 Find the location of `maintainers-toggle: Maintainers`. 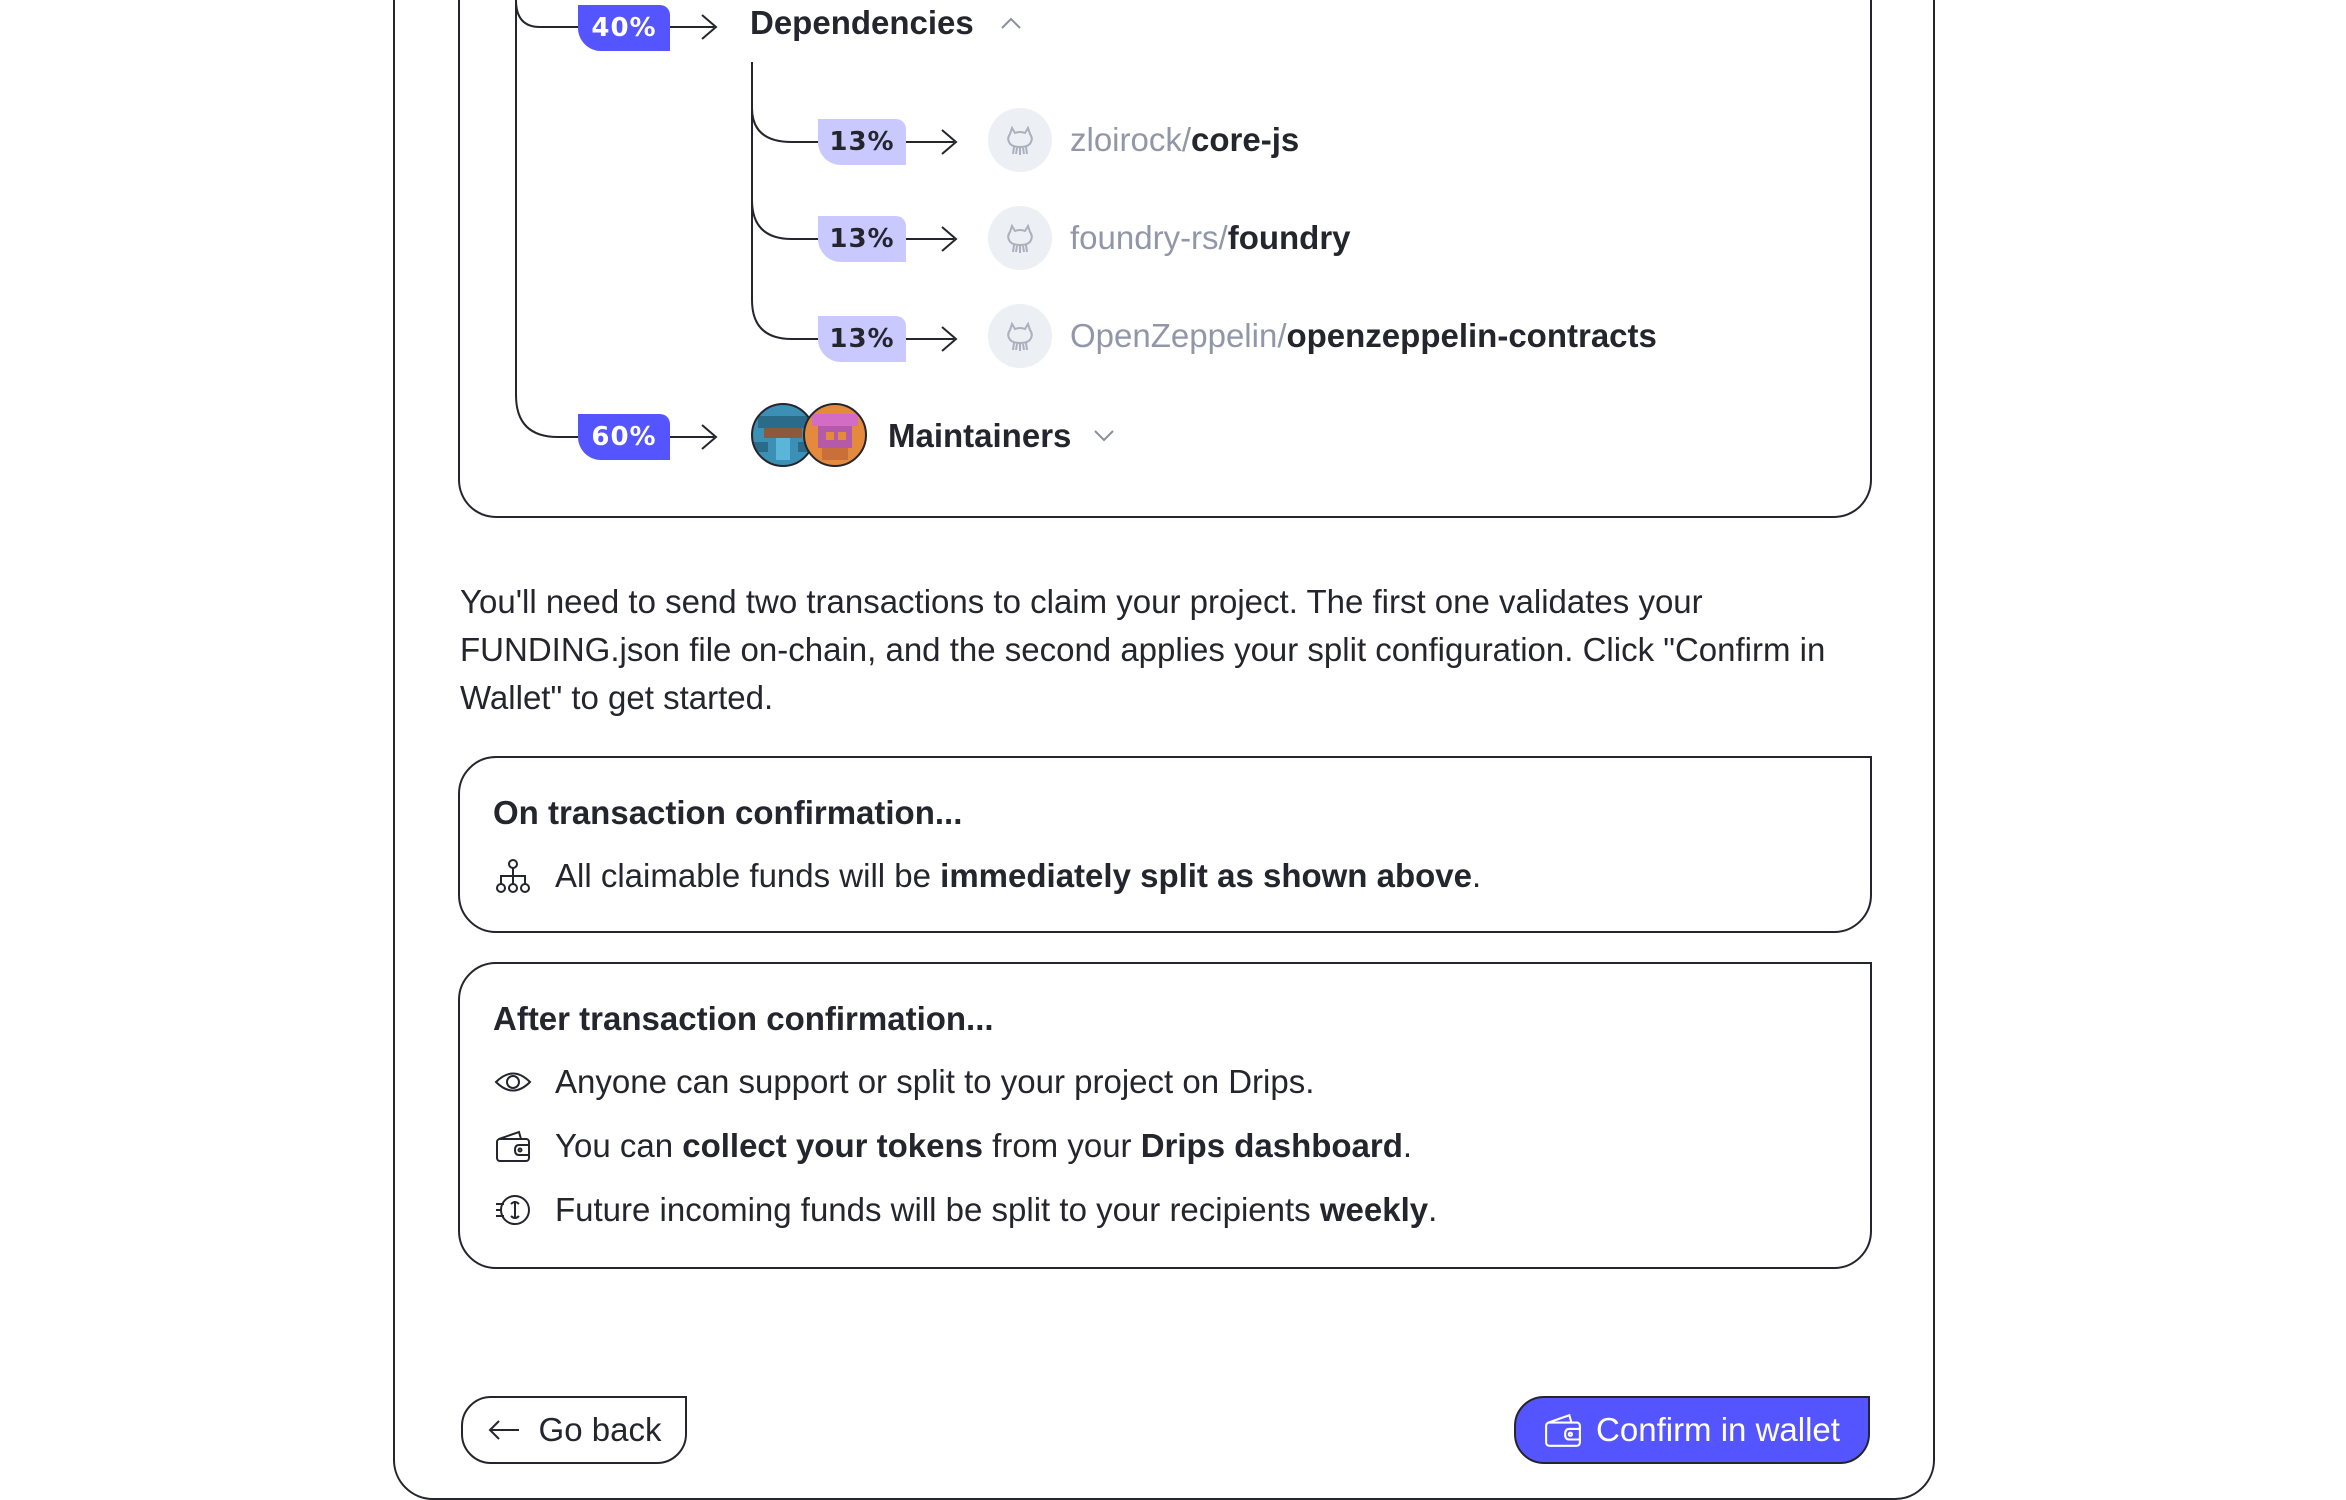

maintainers-toggle: Maintainers is located at coordinates (932, 436).